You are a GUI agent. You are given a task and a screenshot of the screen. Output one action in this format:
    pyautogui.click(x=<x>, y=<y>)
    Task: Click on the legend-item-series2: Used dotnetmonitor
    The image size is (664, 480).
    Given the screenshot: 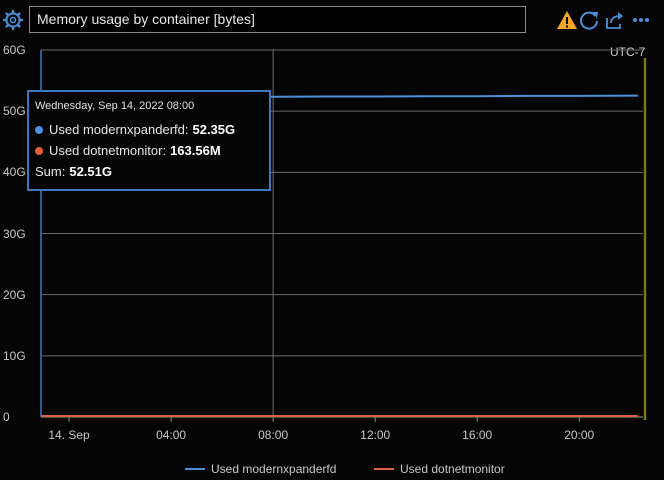 What is the action you would take?
    pyautogui.click(x=439, y=469)
    